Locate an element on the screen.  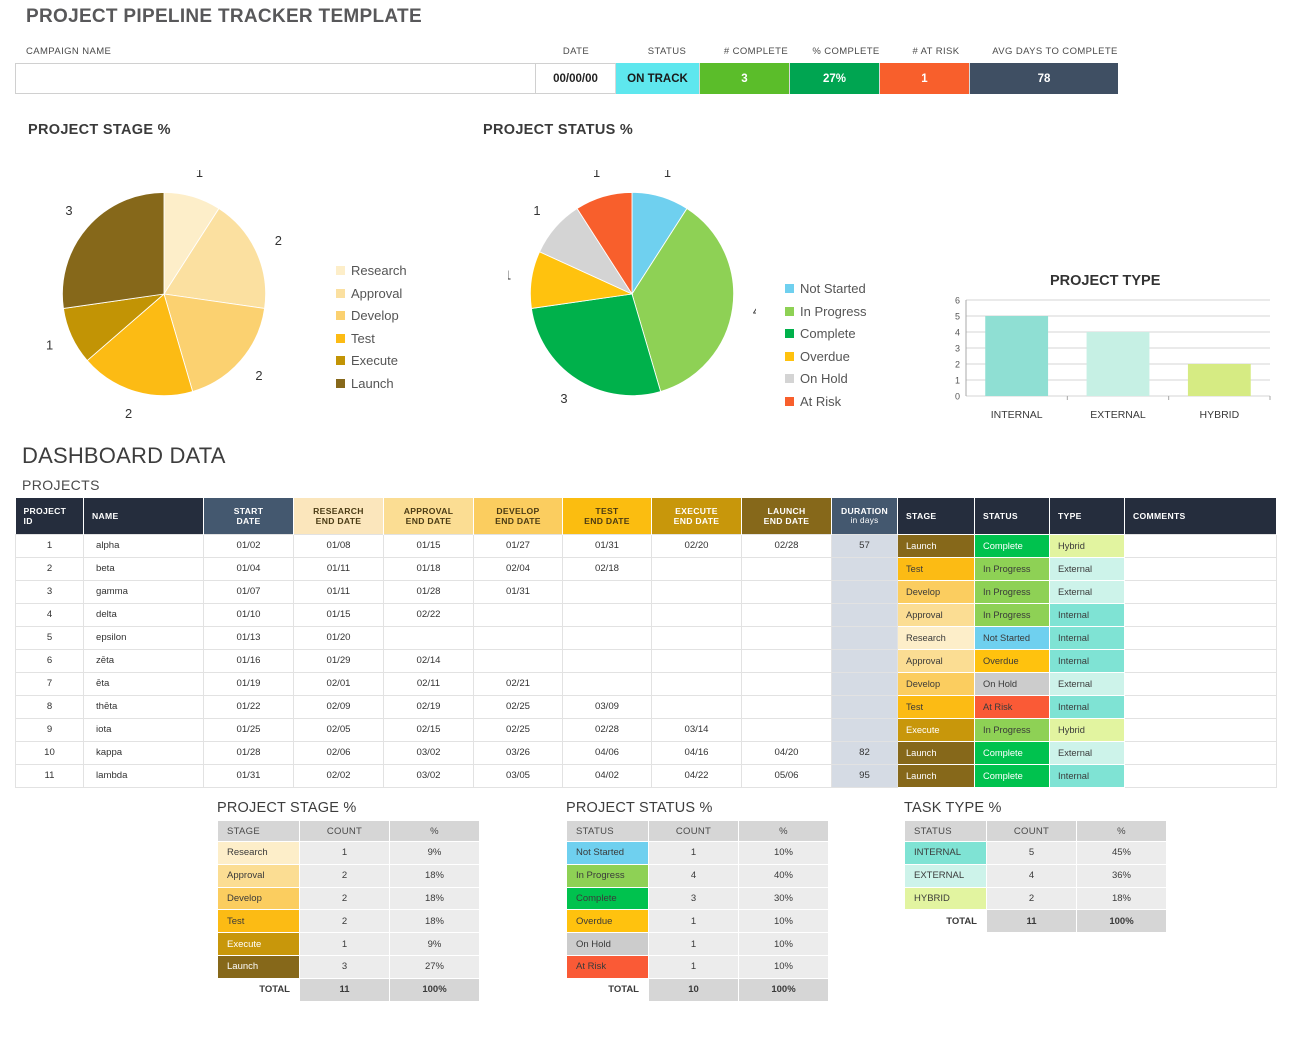
cell-test: 02/18 is located at coordinates (607, 568).